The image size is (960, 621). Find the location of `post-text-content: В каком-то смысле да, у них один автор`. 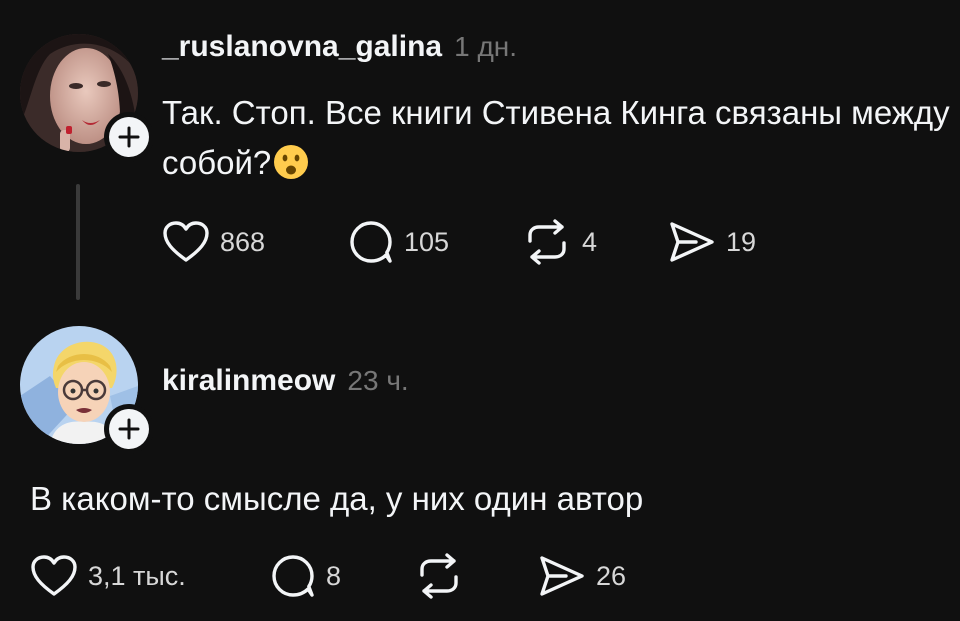

post-text-content: В каком-то смысле да, у них один автор is located at coordinates (337, 498).